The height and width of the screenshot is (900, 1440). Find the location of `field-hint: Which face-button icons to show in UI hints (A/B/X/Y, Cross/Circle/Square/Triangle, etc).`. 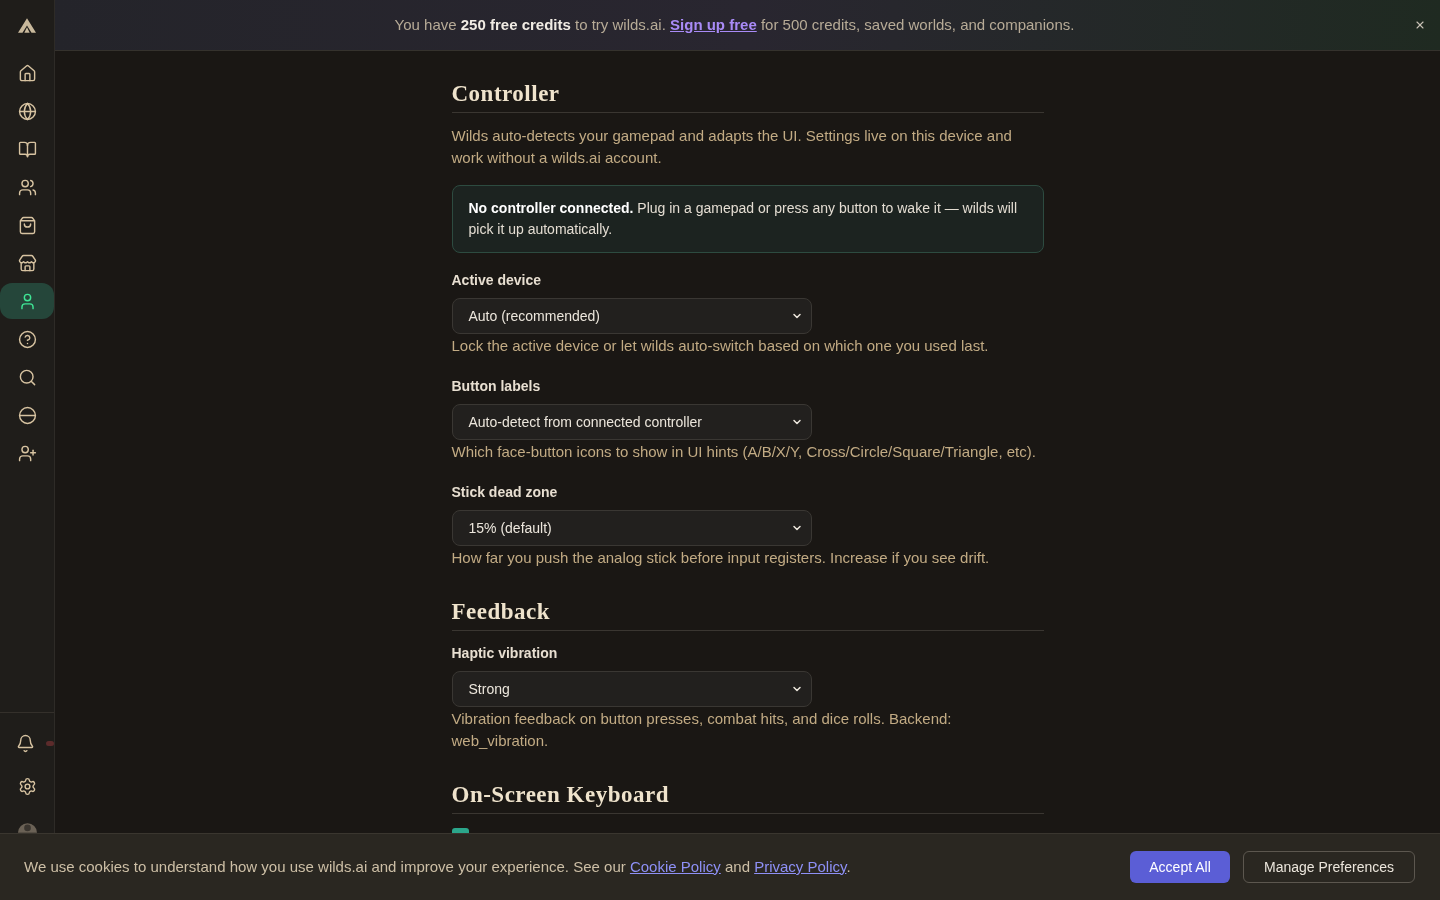

field-hint: Which face-button icons to show in UI hints (A/B/X/Y, Cross/Circle/Square/Triangle, etc). is located at coordinates (744, 452).